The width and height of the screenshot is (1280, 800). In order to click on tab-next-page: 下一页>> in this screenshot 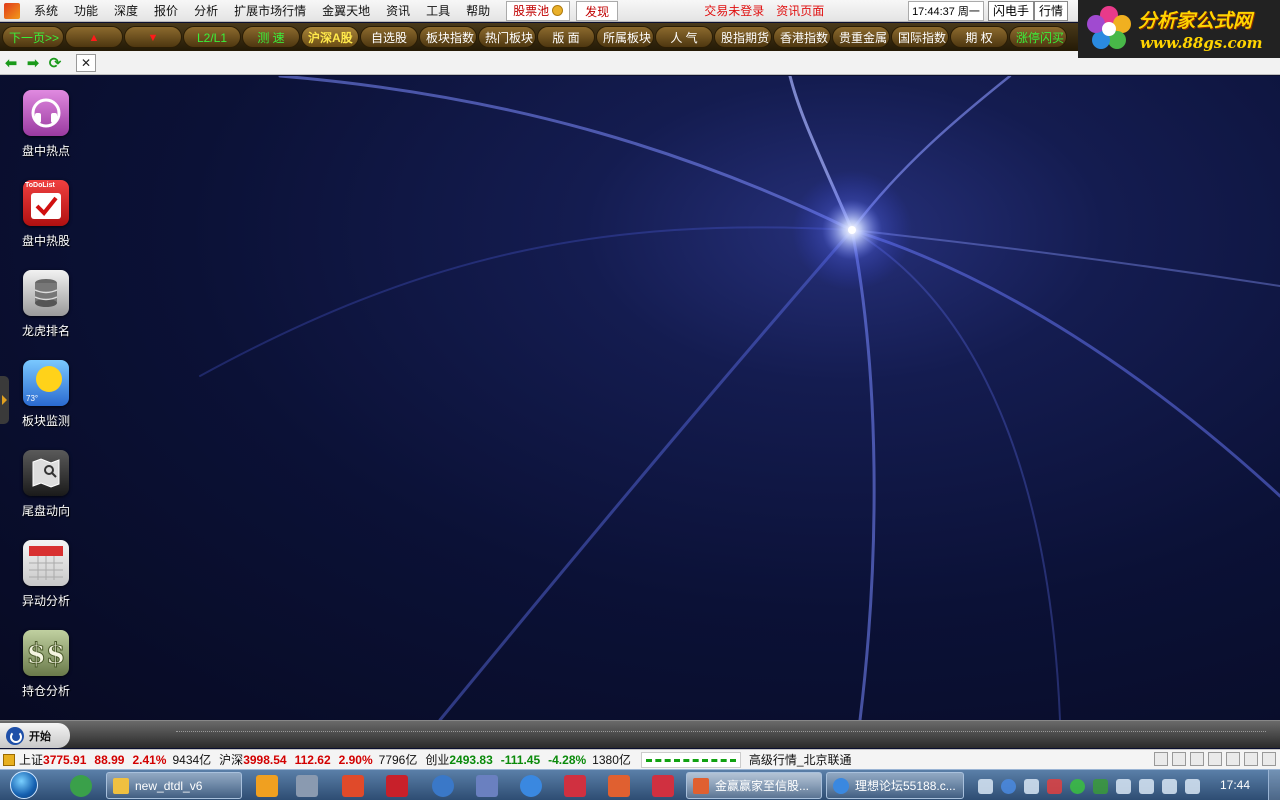, I will do `click(33, 37)`.